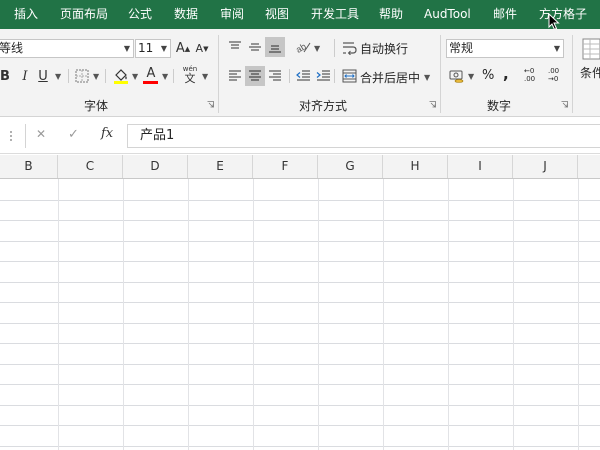  Describe the element at coordinates (350, 166) in the screenshot. I see `column-header-g: G` at that location.